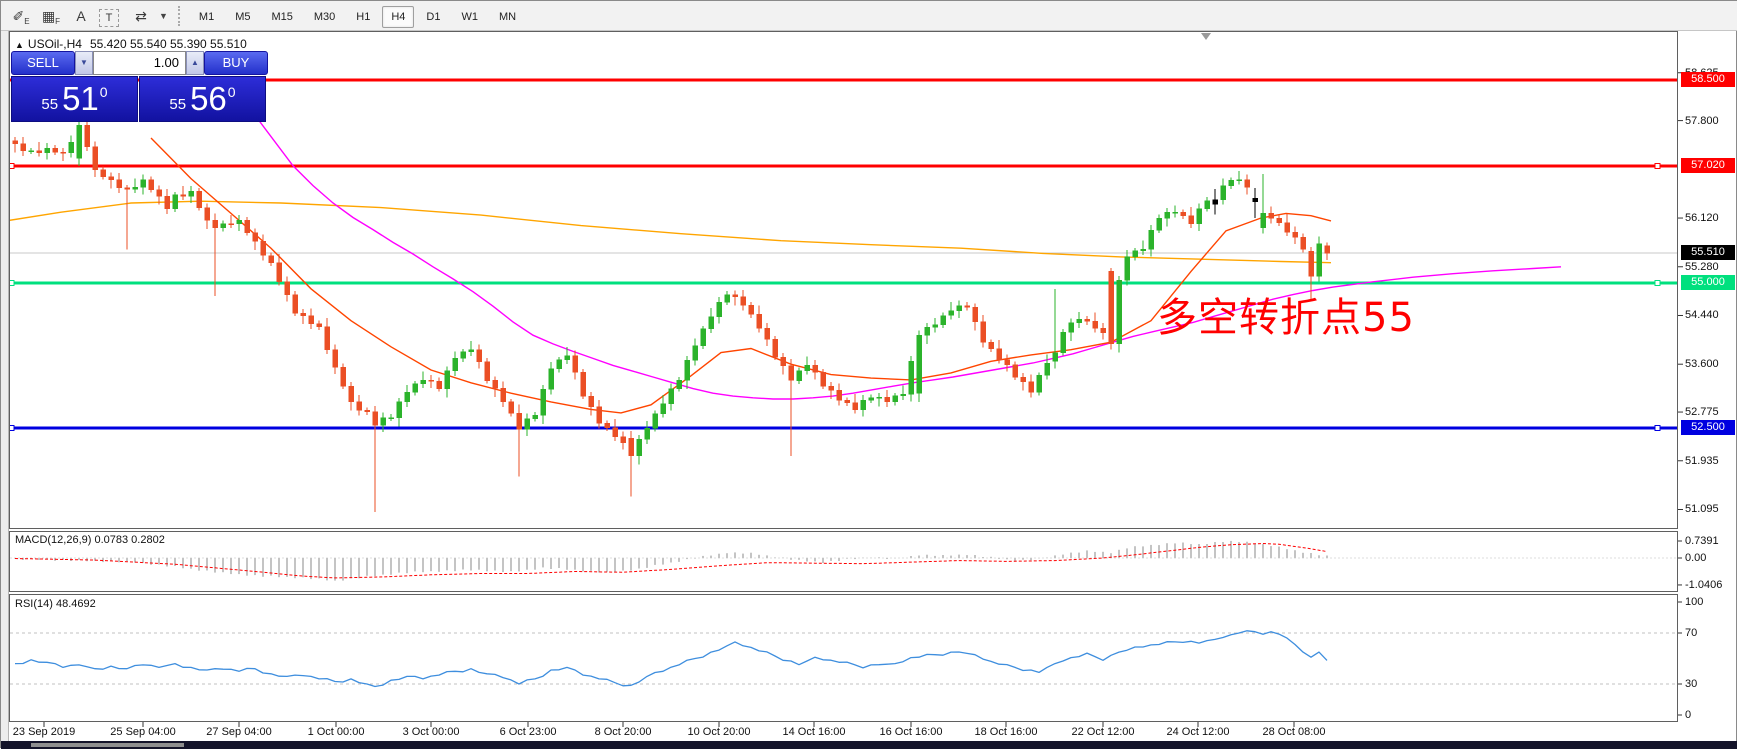  Describe the element at coordinates (1286, 318) in the screenshot. I see `chart-text-annotation: 多空转折点55` at that location.